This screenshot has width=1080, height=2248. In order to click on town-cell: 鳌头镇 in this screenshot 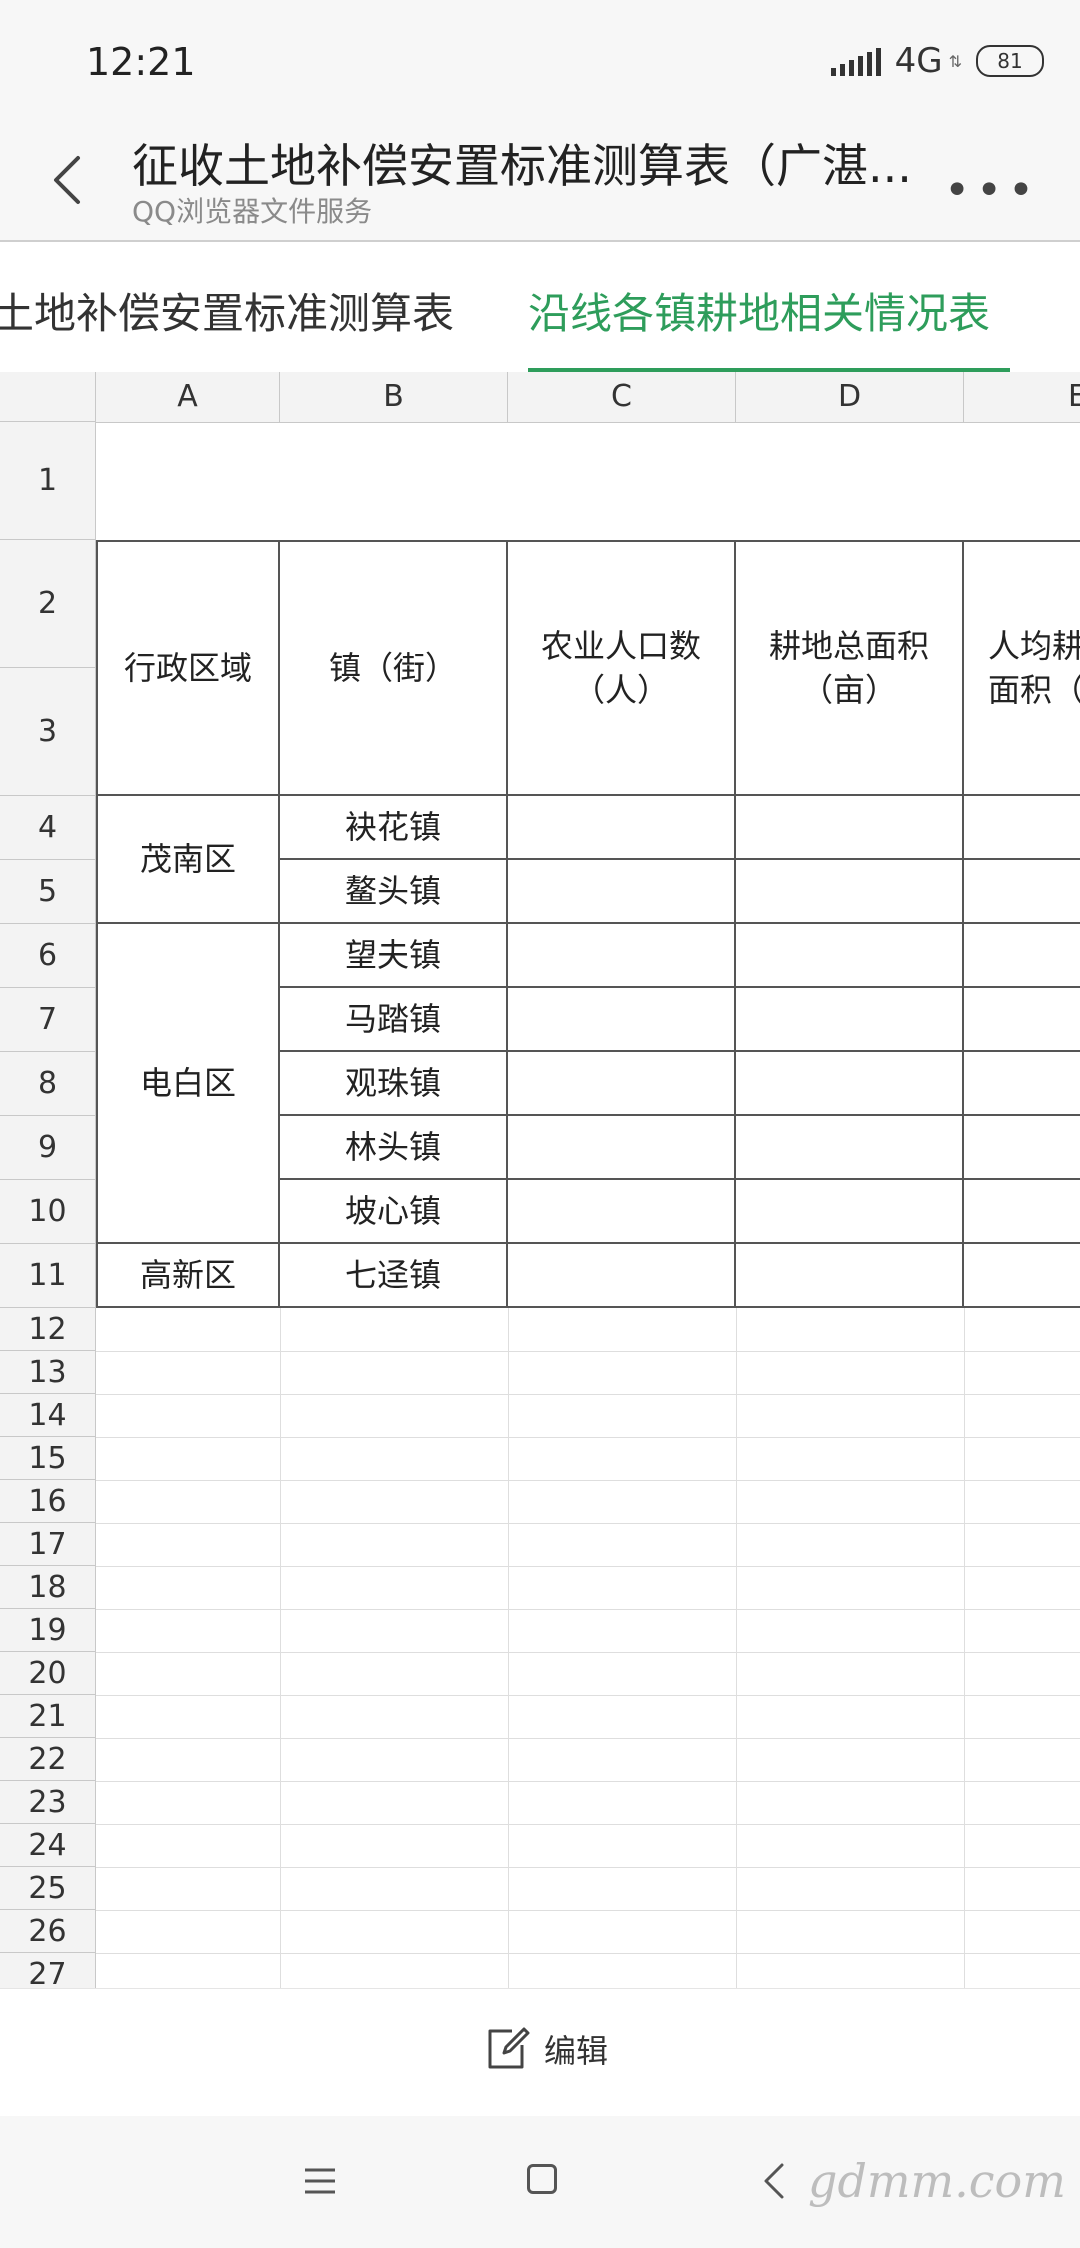, I will do `click(394, 892)`.